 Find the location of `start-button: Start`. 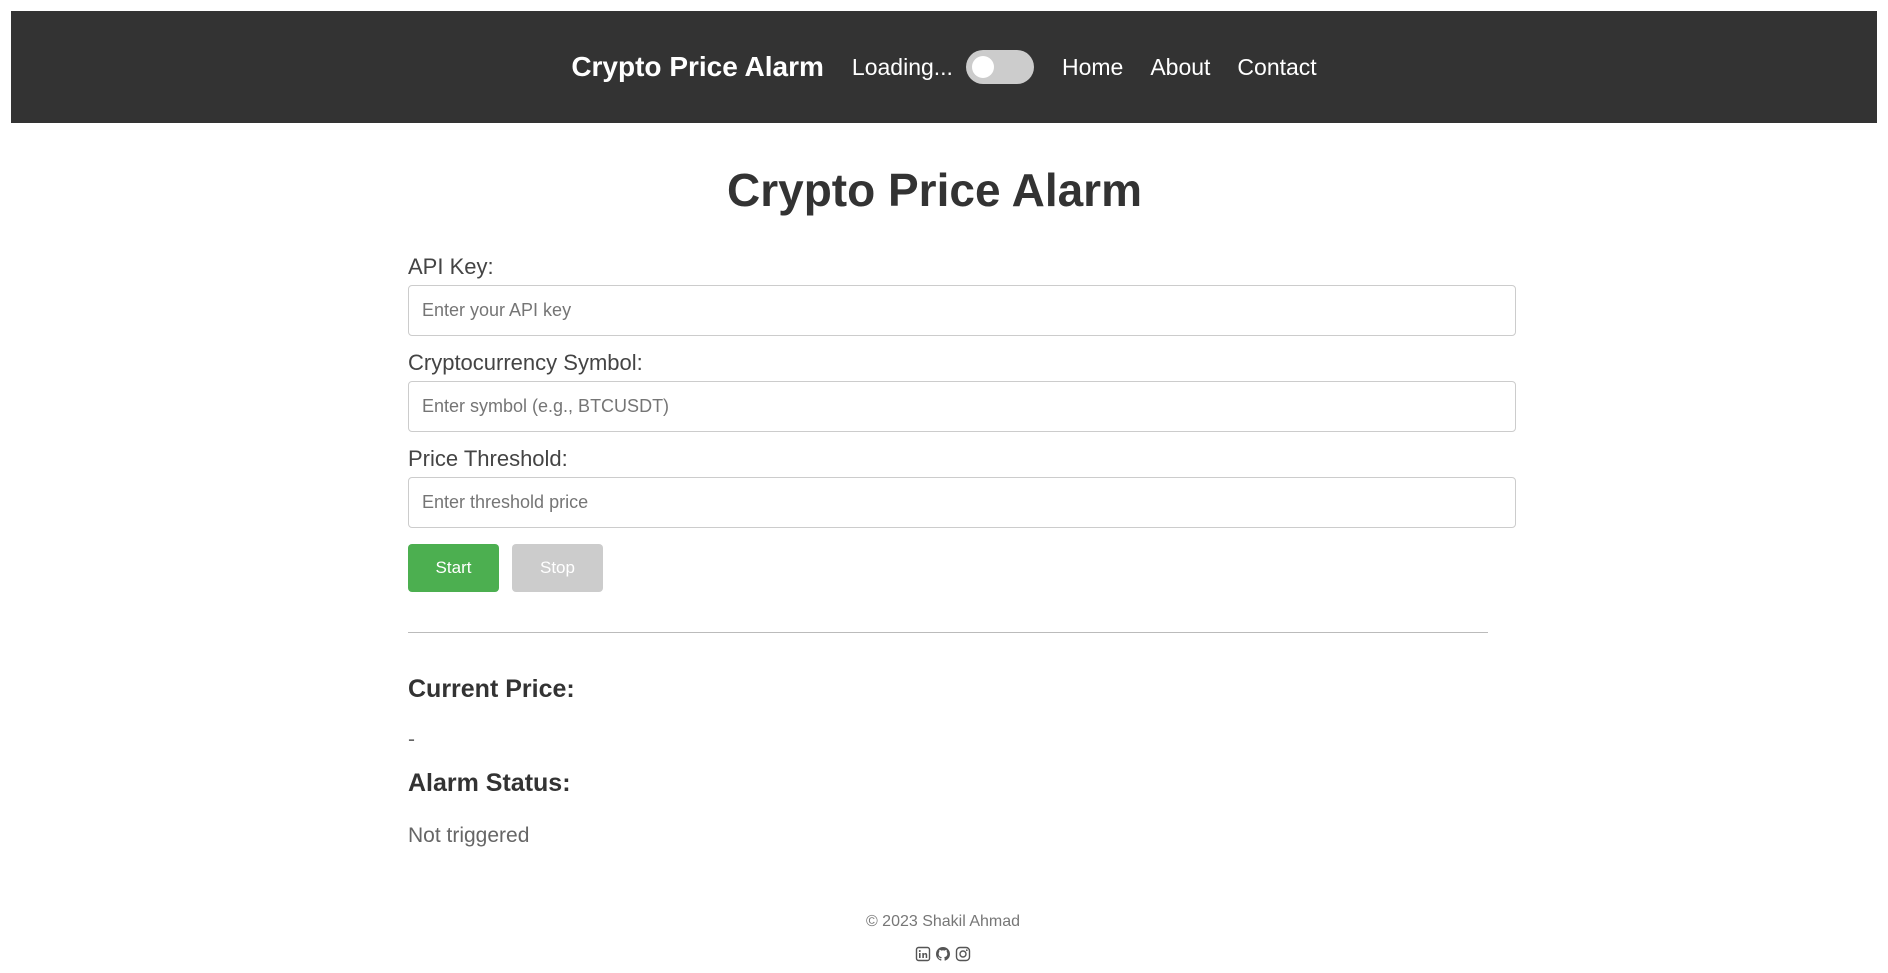

start-button: Start is located at coordinates (453, 568).